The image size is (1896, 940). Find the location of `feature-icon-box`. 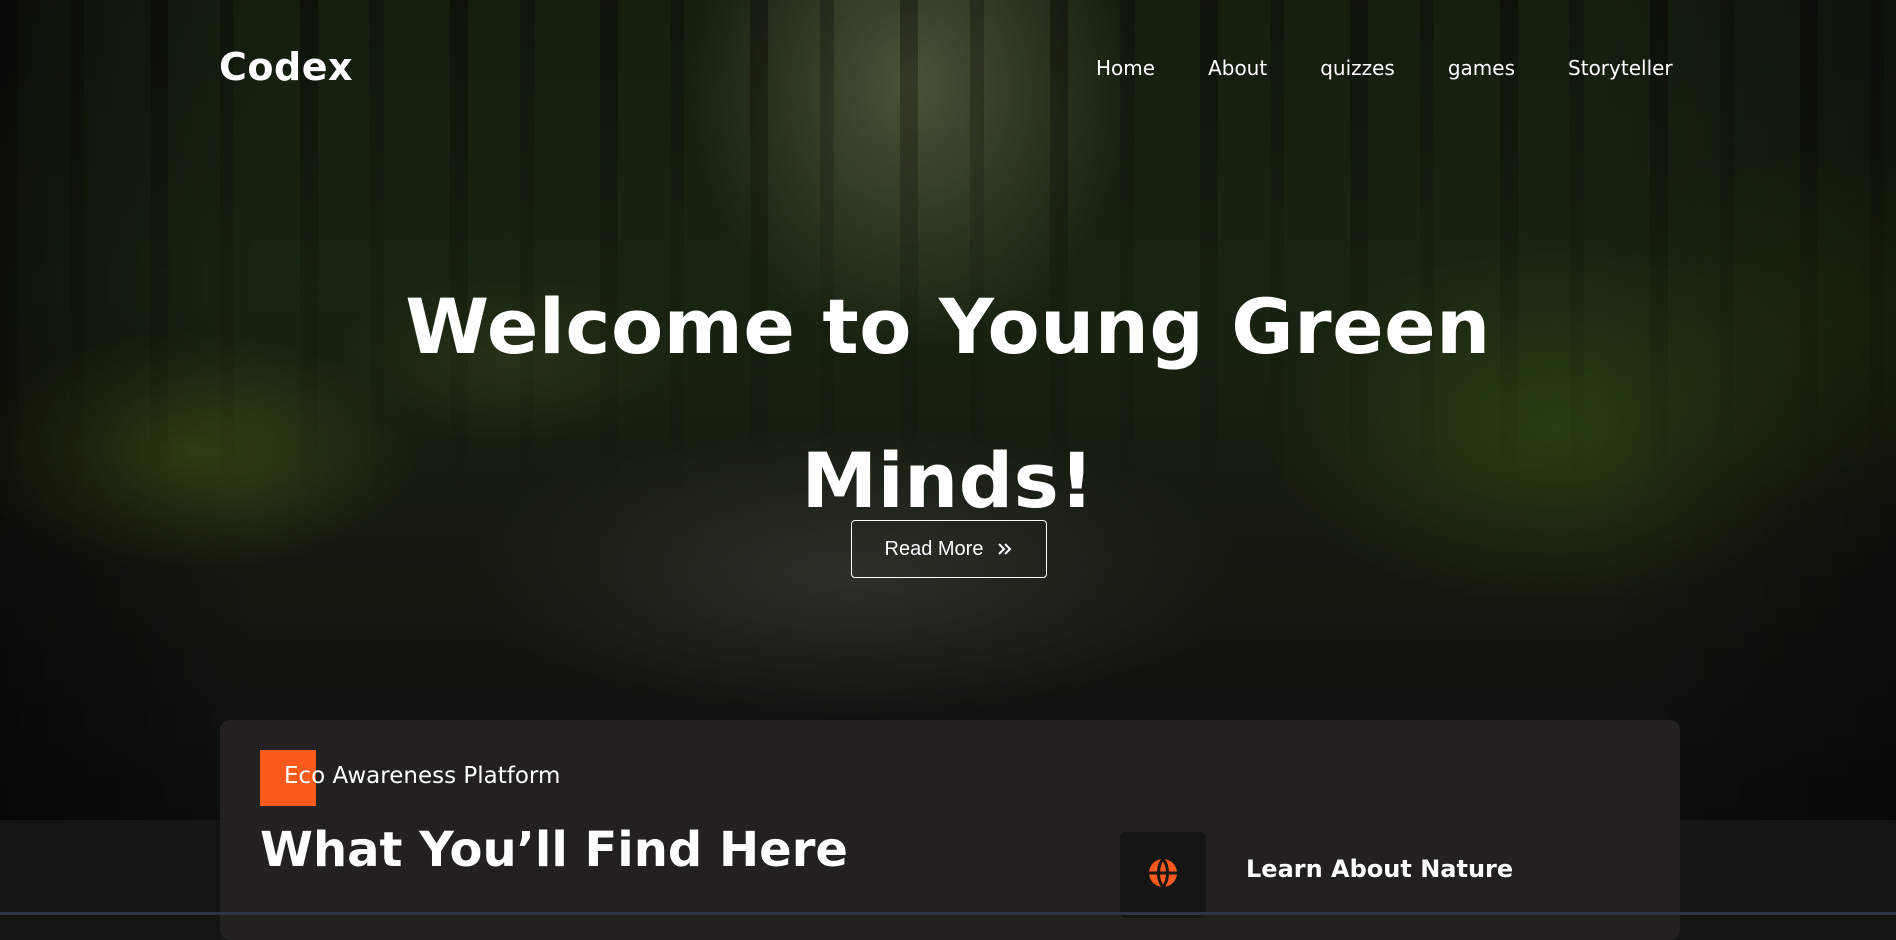

feature-icon-box is located at coordinates (1163, 875).